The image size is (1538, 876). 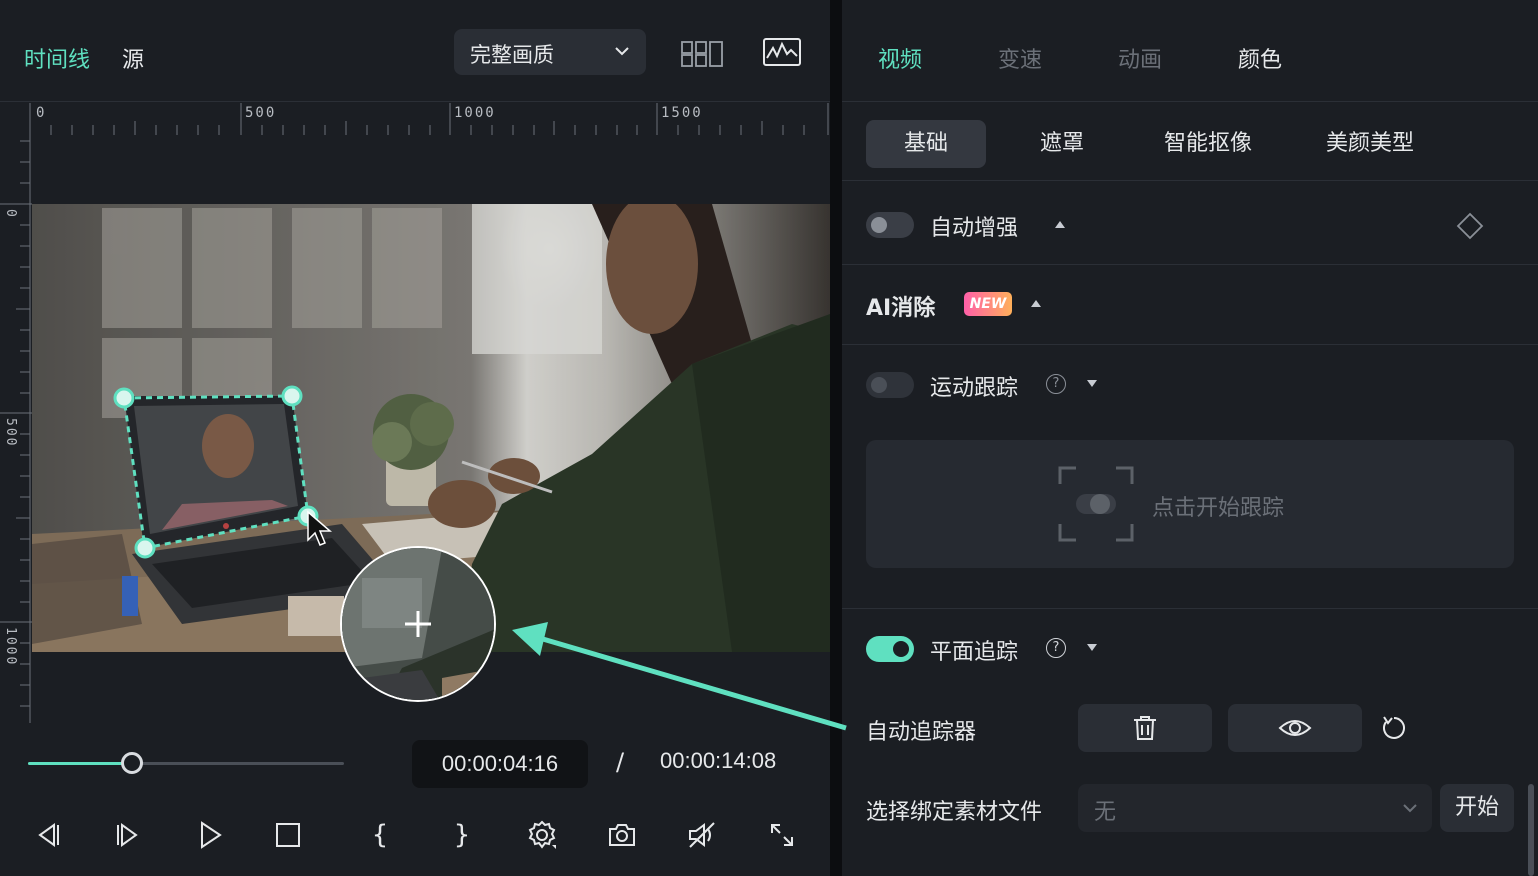 I want to click on stop-button, so click(x=288, y=835).